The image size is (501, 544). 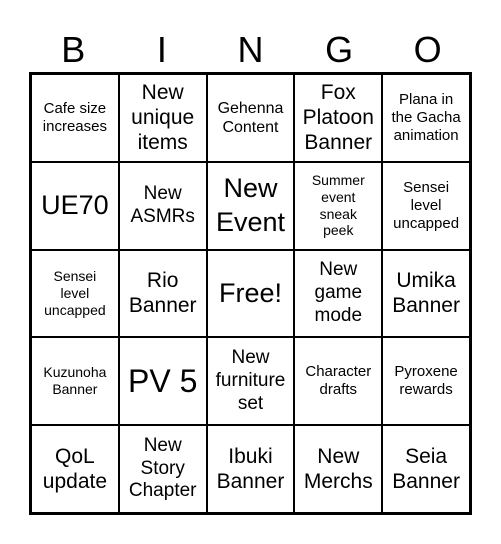 I want to click on bingo-cell: Ibuki Banner, so click(x=250, y=469).